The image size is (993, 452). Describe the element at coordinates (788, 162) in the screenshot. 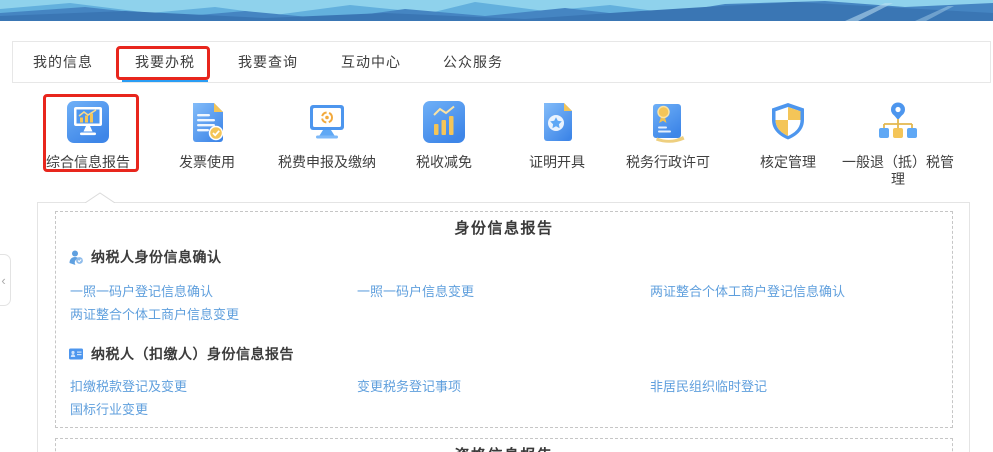

I see `menu-item-label: 核定管理` at that location.